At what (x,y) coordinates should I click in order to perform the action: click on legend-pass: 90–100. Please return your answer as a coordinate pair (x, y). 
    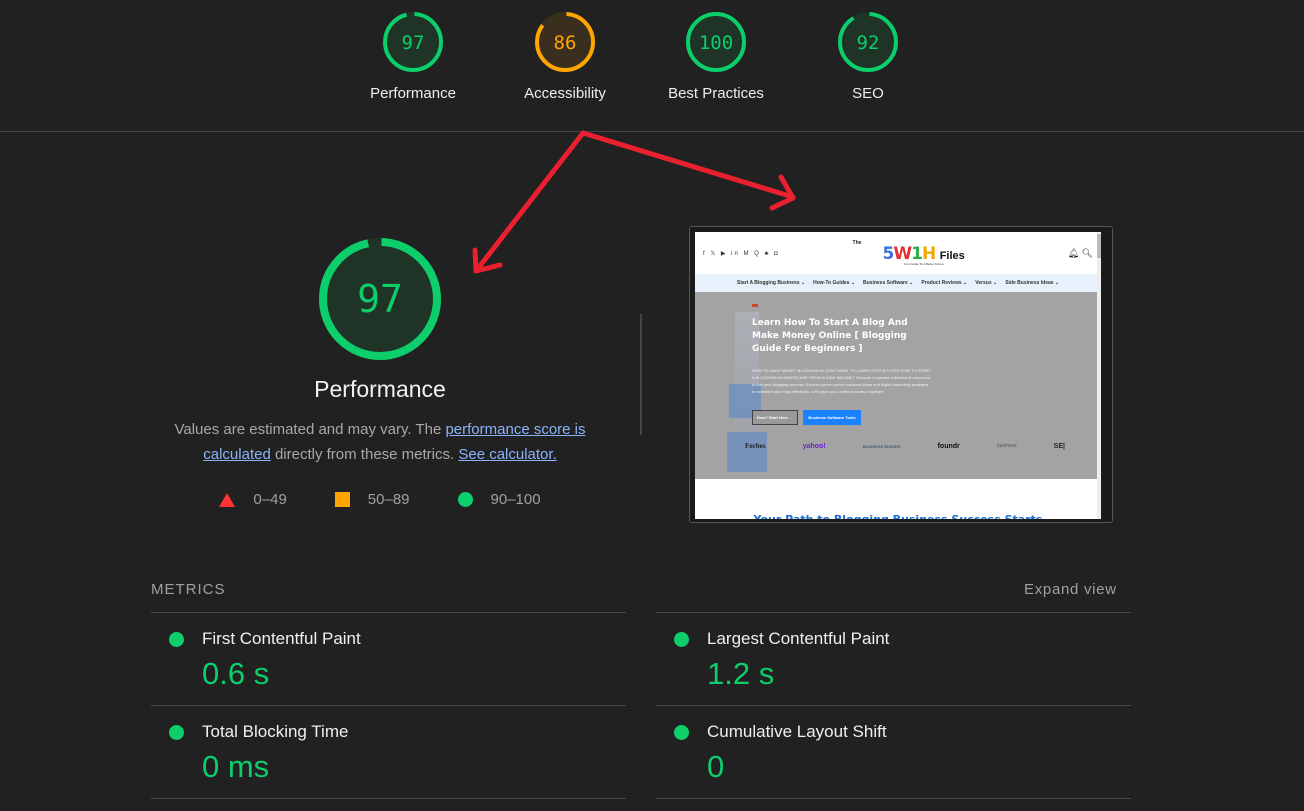
    Looking at the image, I should click on (499, 499).